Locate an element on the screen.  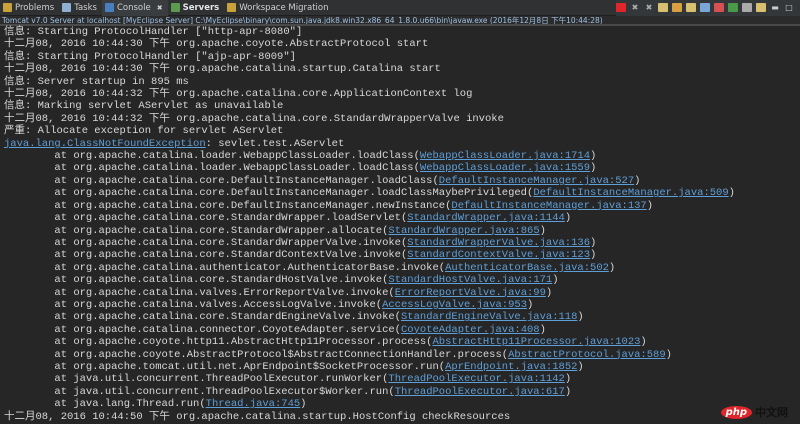
source-link: WebappClassLoader.java:1559 is located at coordinates (505, 168).